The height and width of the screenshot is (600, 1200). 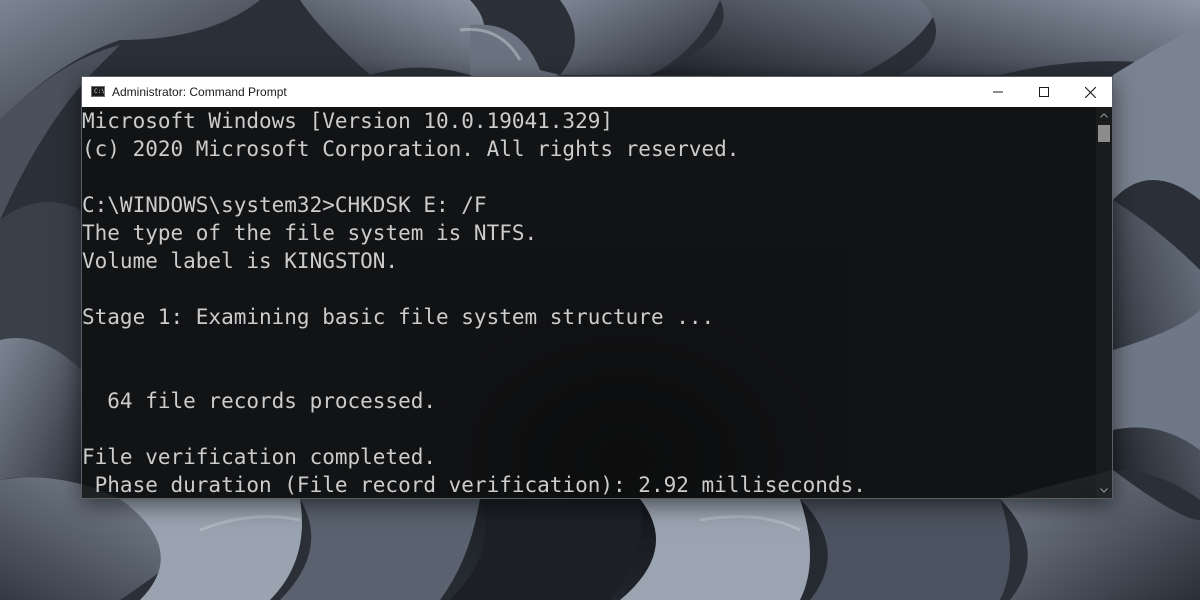 I want to click on maximize-icon, so click(x=1044, y=92).